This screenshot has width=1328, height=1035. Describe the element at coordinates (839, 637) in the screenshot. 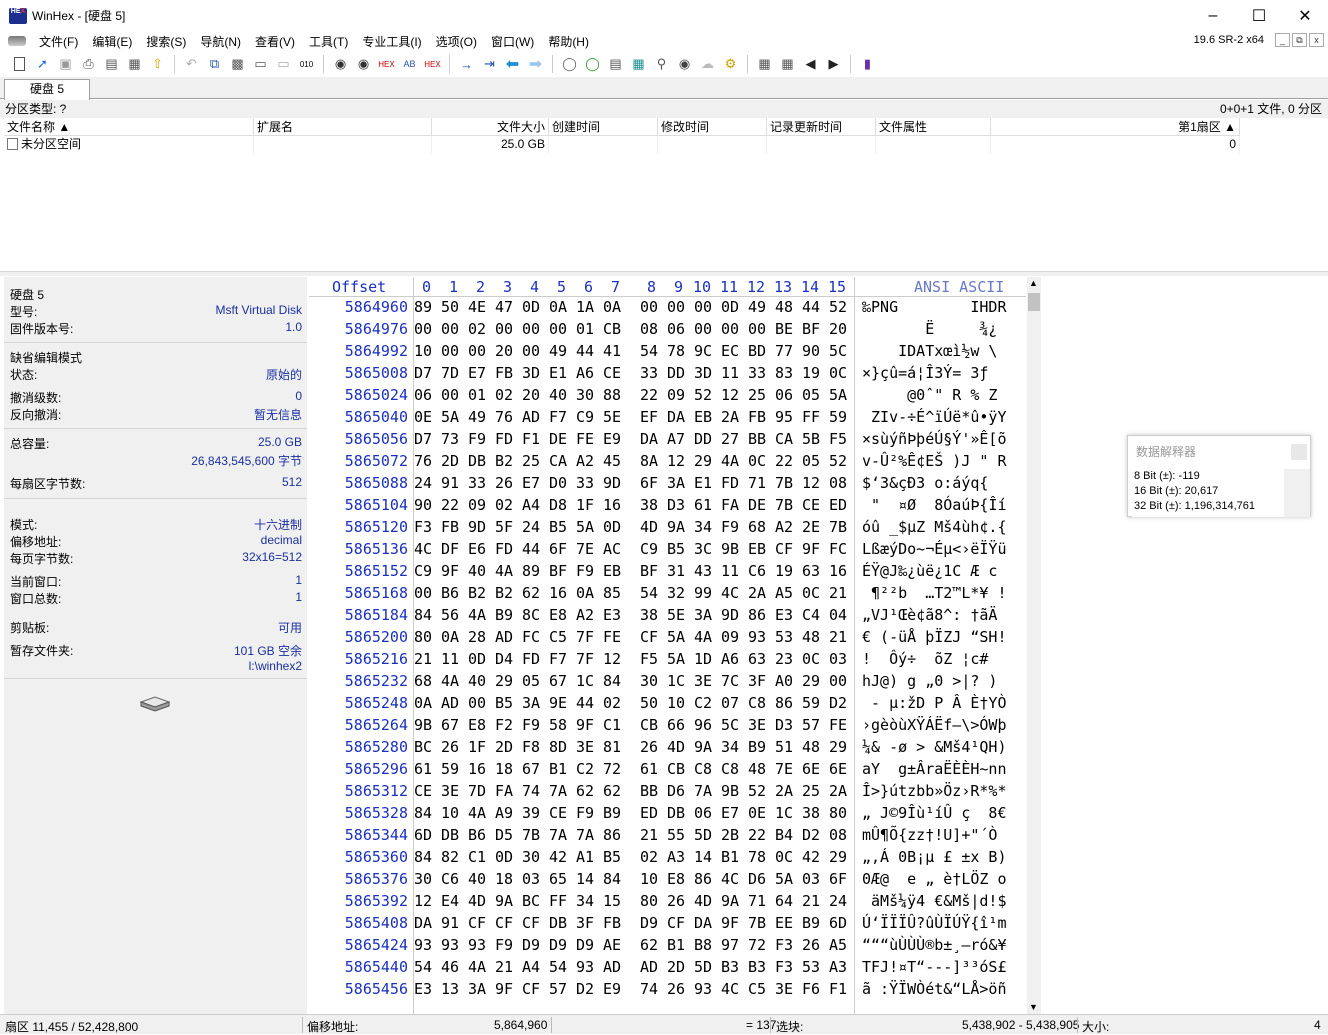

I see `hex-byte: 21` at that location.